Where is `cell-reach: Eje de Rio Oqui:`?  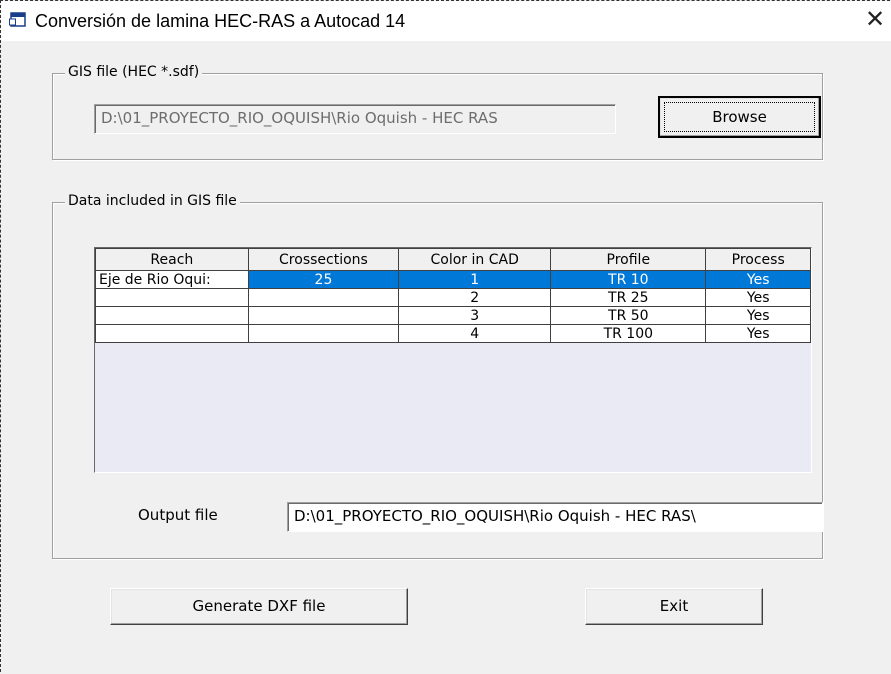
cell-reach: Eje de Rio Oqui: is located at coordinates (172, 279).